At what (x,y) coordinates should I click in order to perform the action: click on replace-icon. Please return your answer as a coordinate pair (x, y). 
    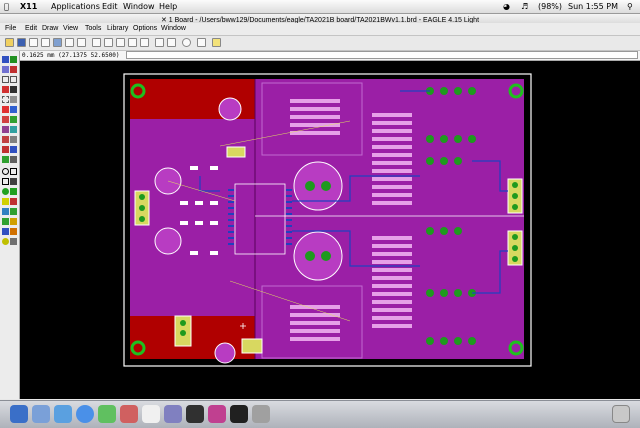
    Looking at the image, I should click on (5, 129).